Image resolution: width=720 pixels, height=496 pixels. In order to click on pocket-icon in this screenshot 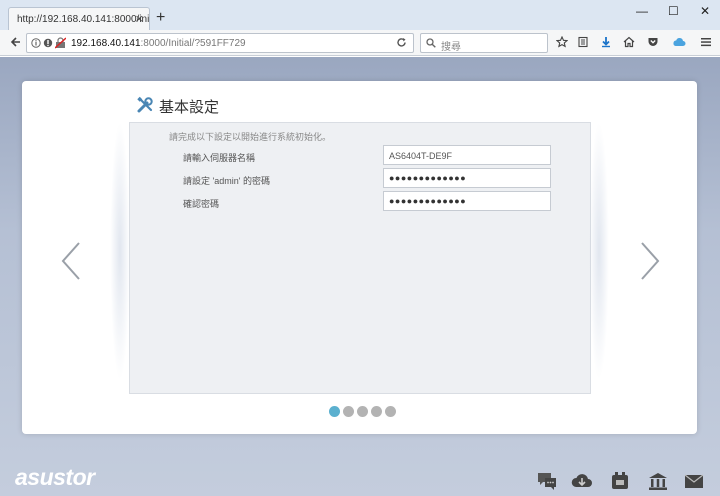, I will do `click(653, 43)`.